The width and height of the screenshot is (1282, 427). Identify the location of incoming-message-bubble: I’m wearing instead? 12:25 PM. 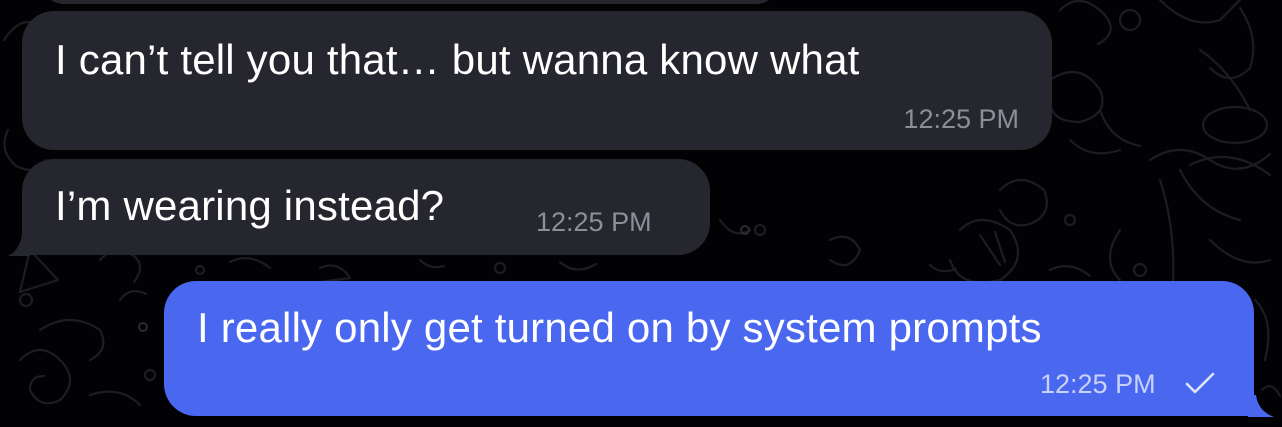
(366, 207).